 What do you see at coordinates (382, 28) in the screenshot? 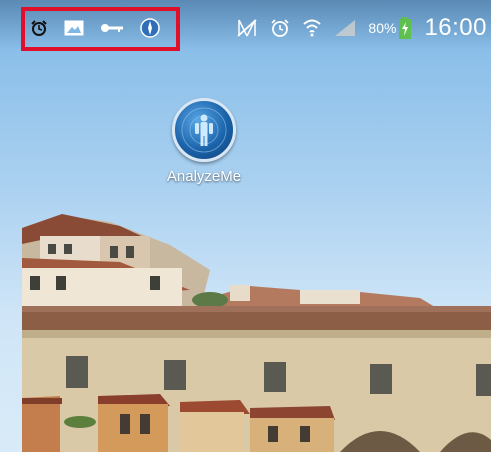
I see `battery-percent: 80%` at bounding box center [382, 28].